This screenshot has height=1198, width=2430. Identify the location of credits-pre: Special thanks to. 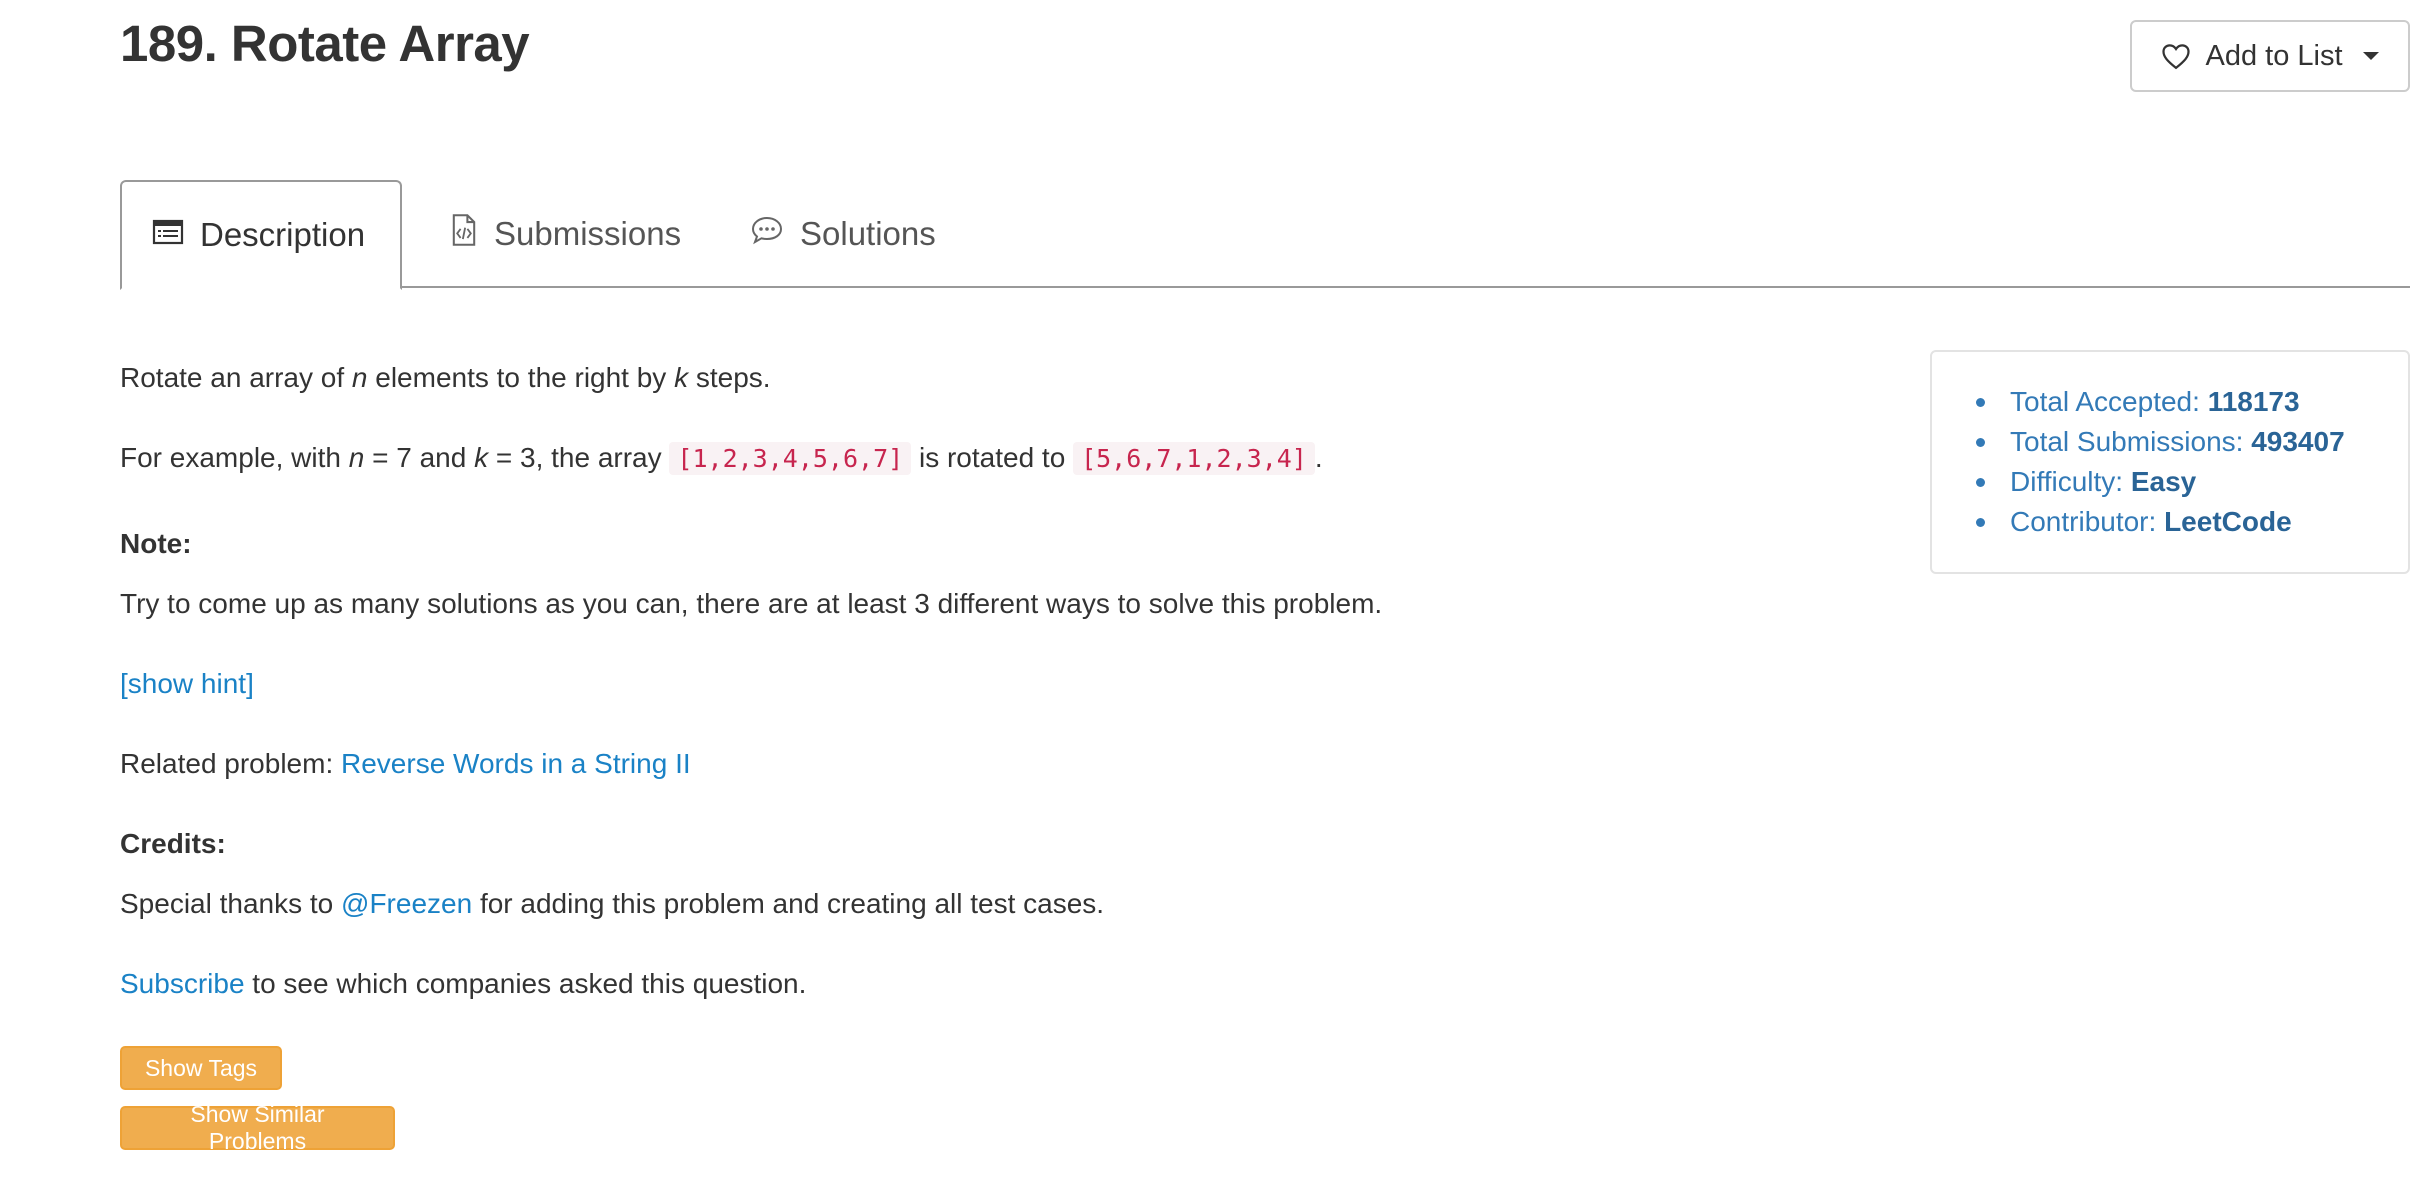
(231, 903).